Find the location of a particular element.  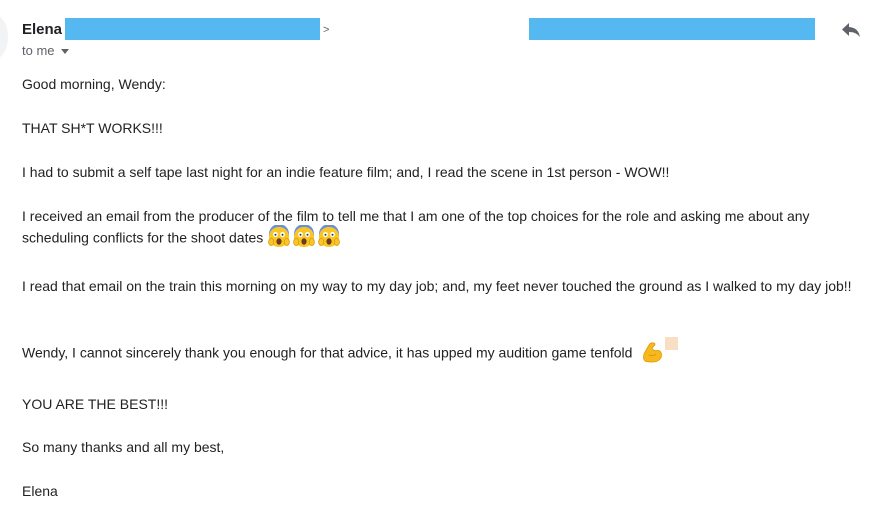

avatar is located at coordinates (4, 37).